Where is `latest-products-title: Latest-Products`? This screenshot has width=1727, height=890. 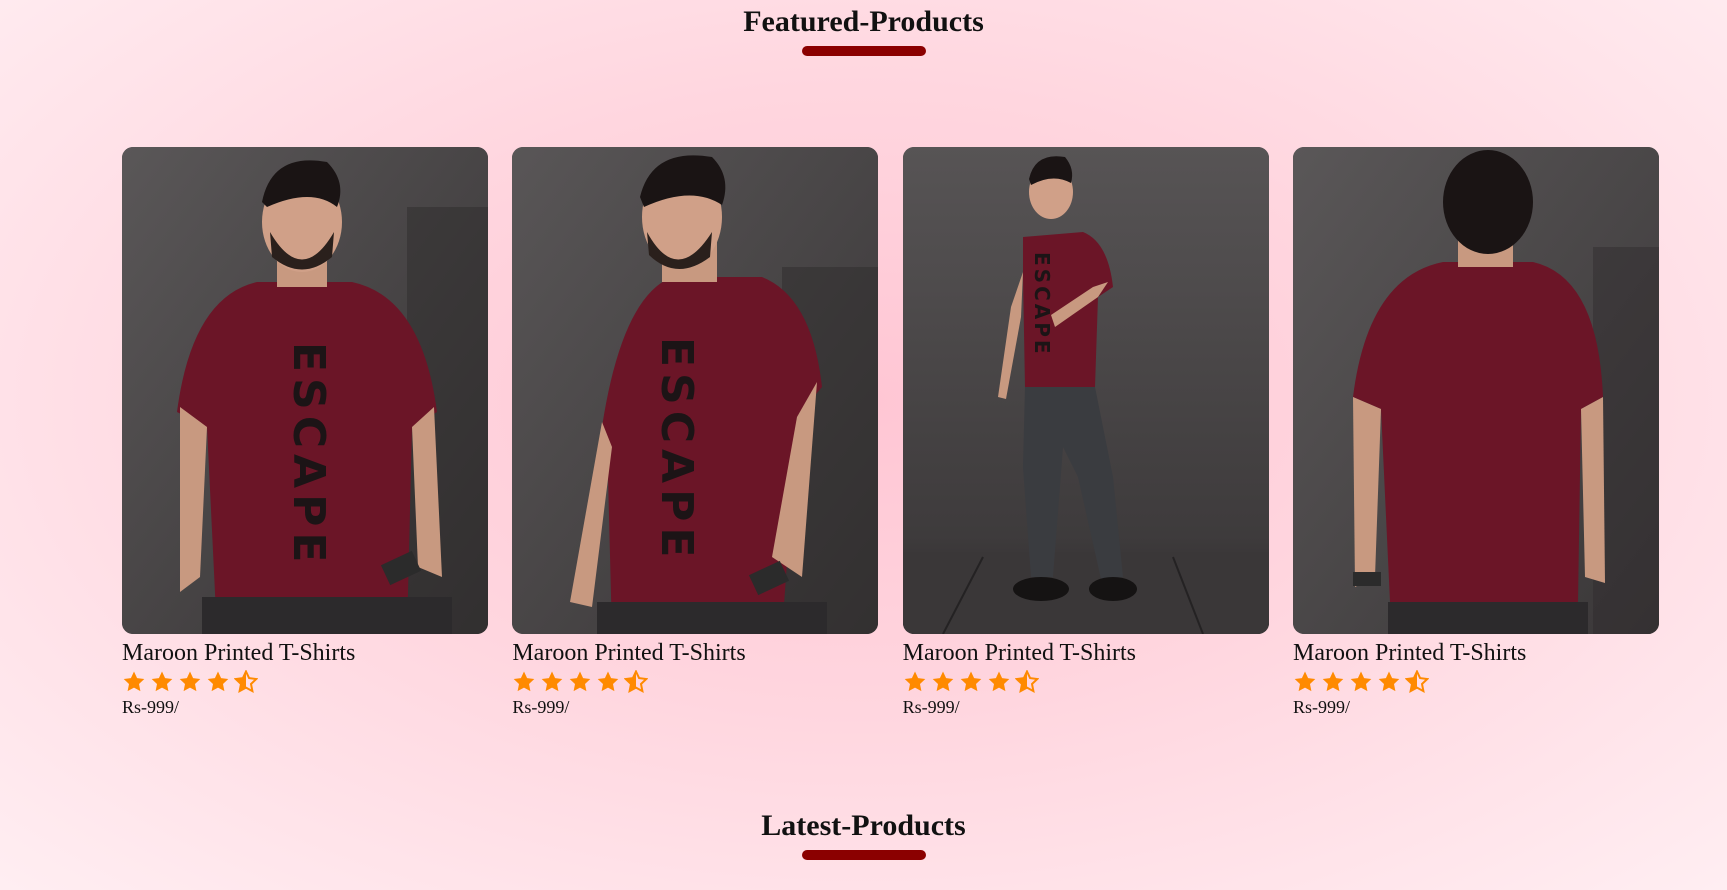
latest-products-title: Latest-Products is located at coordinates (863, 825).